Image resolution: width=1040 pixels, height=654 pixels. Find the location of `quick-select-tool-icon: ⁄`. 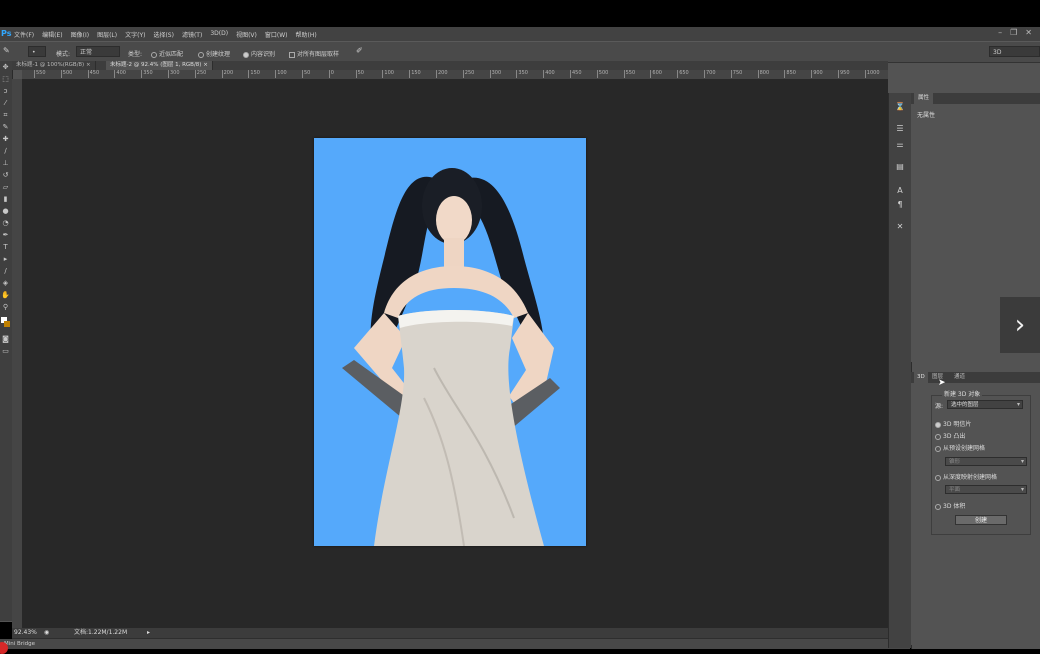

quick-select-tool-icon: ⁄ is located at coordinates (5, 103).